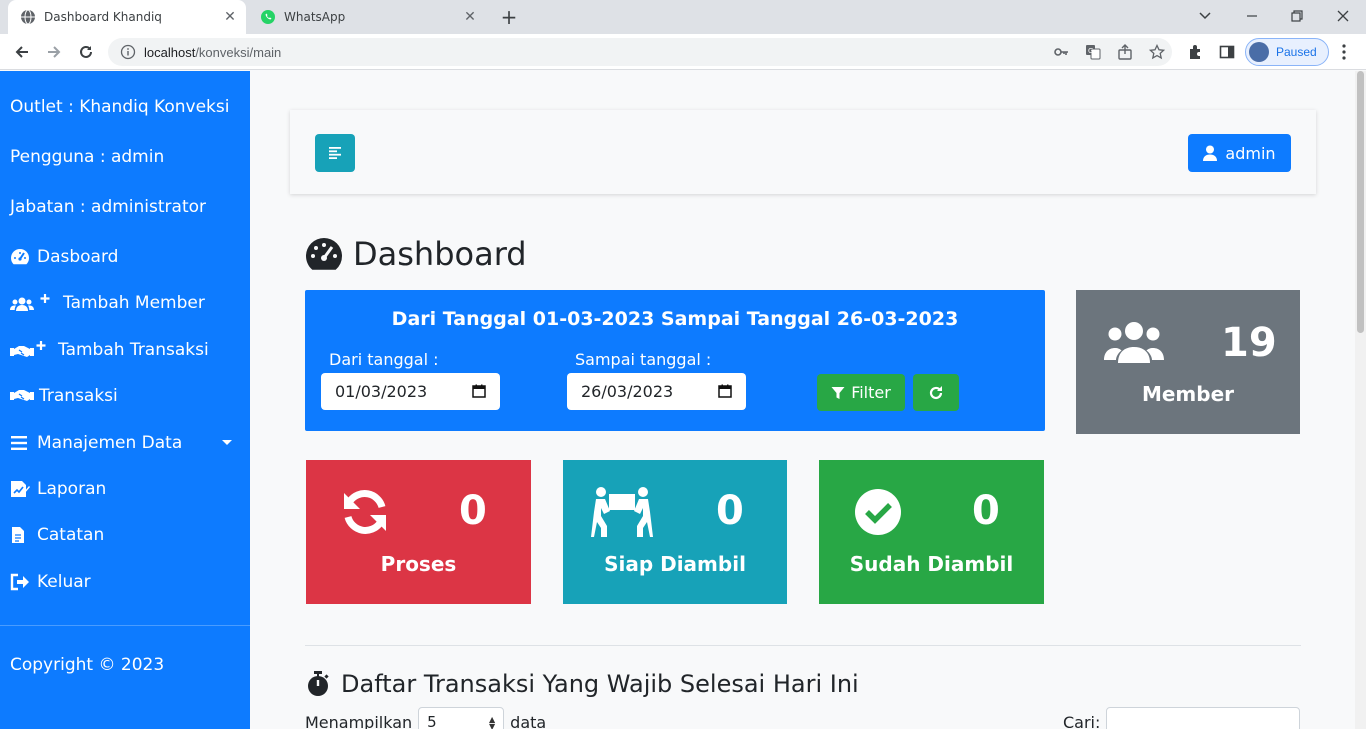  What do you see at coordinates (838, 392) in the screenshot?
I see `funnel-icon` at bounding box center [838, 392].